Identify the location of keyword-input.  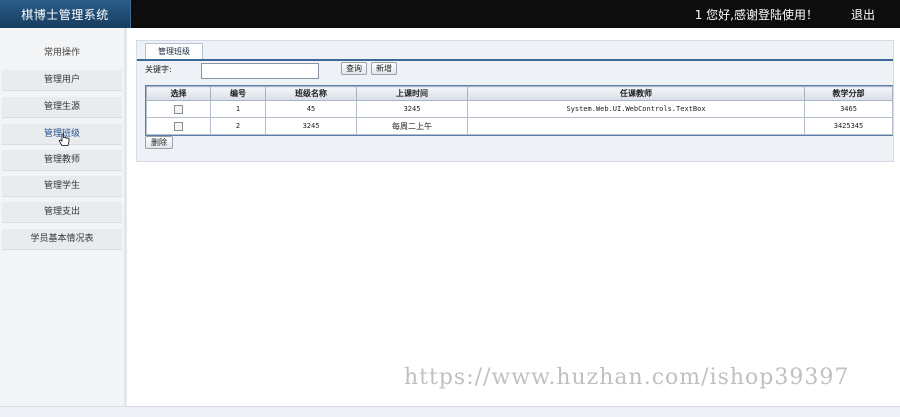
(260, 71).